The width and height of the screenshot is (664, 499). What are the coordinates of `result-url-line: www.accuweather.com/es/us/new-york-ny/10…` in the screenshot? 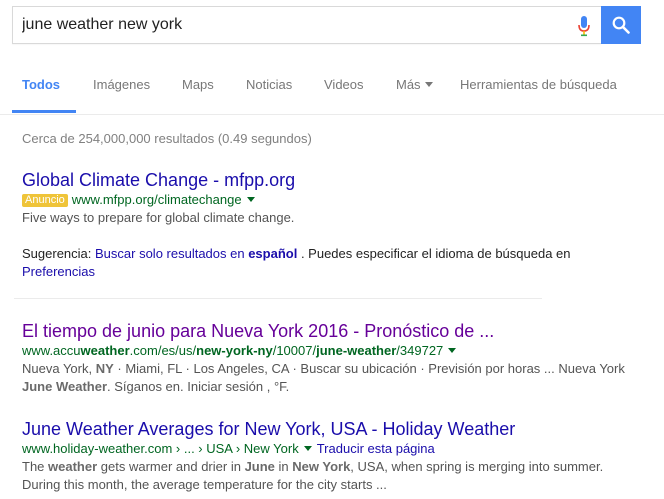 It's located at (332, 351).